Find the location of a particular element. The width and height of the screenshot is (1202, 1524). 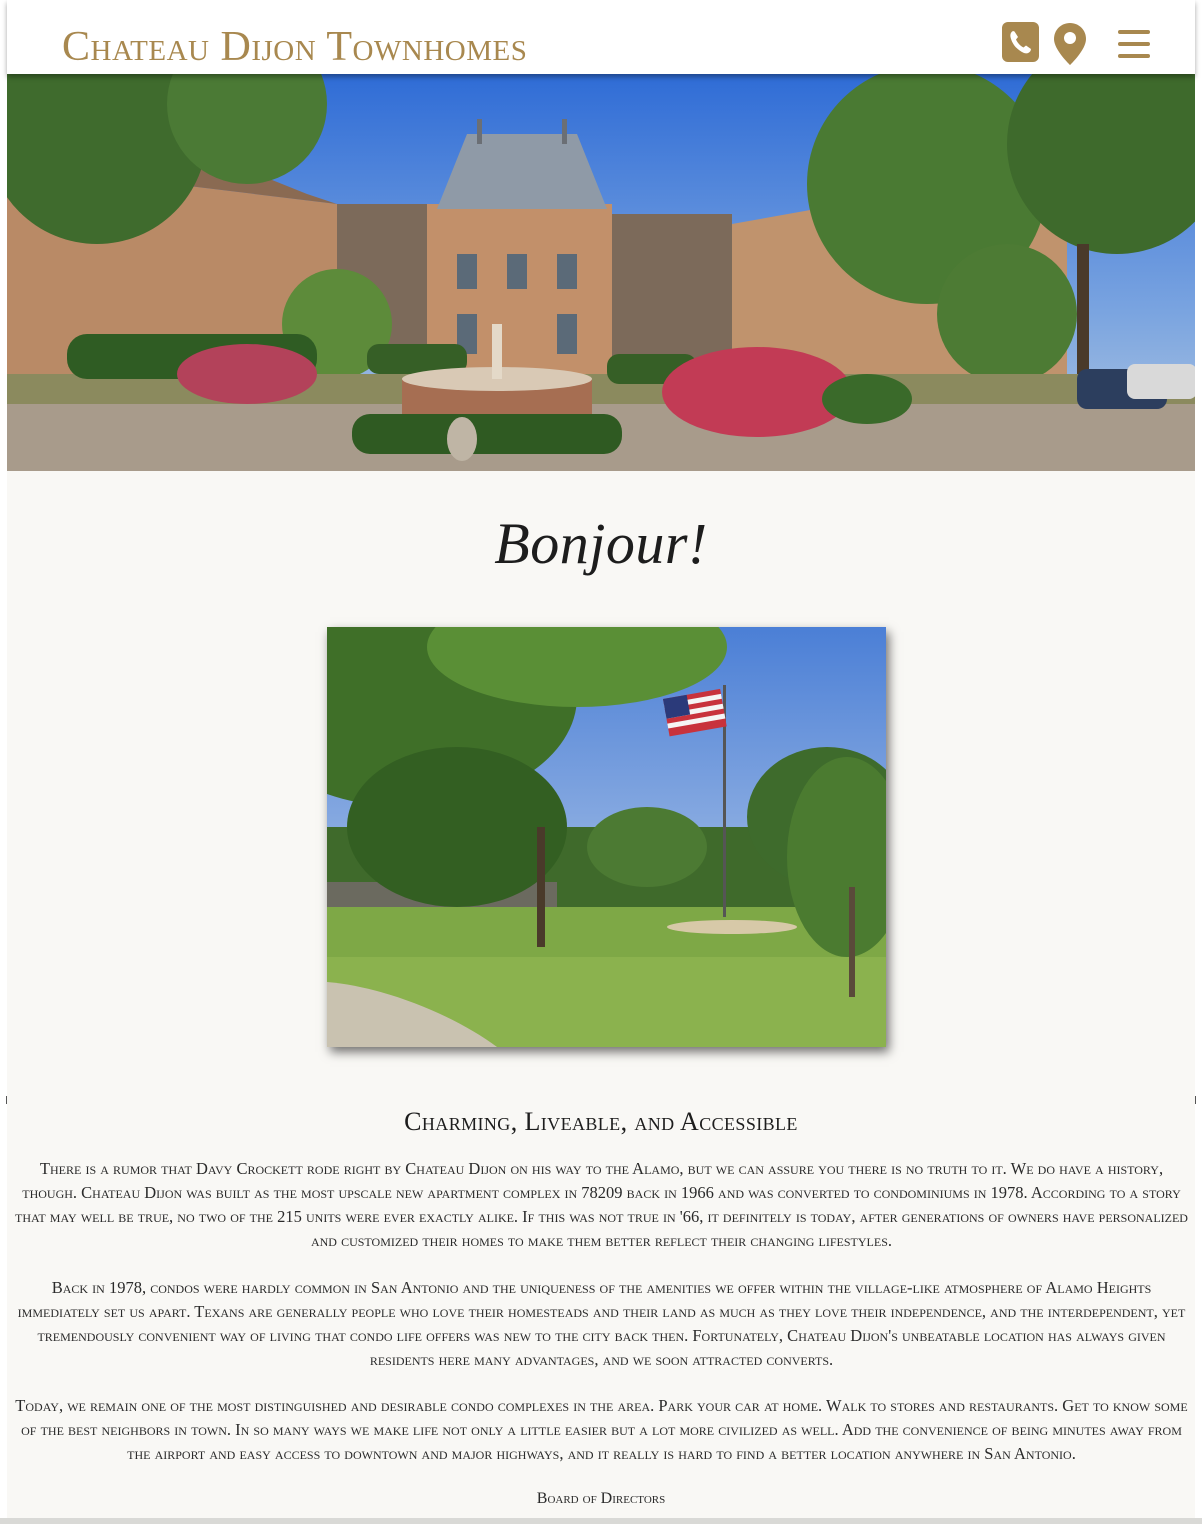

divider-tick-left is located at coordinates (6, 1100).